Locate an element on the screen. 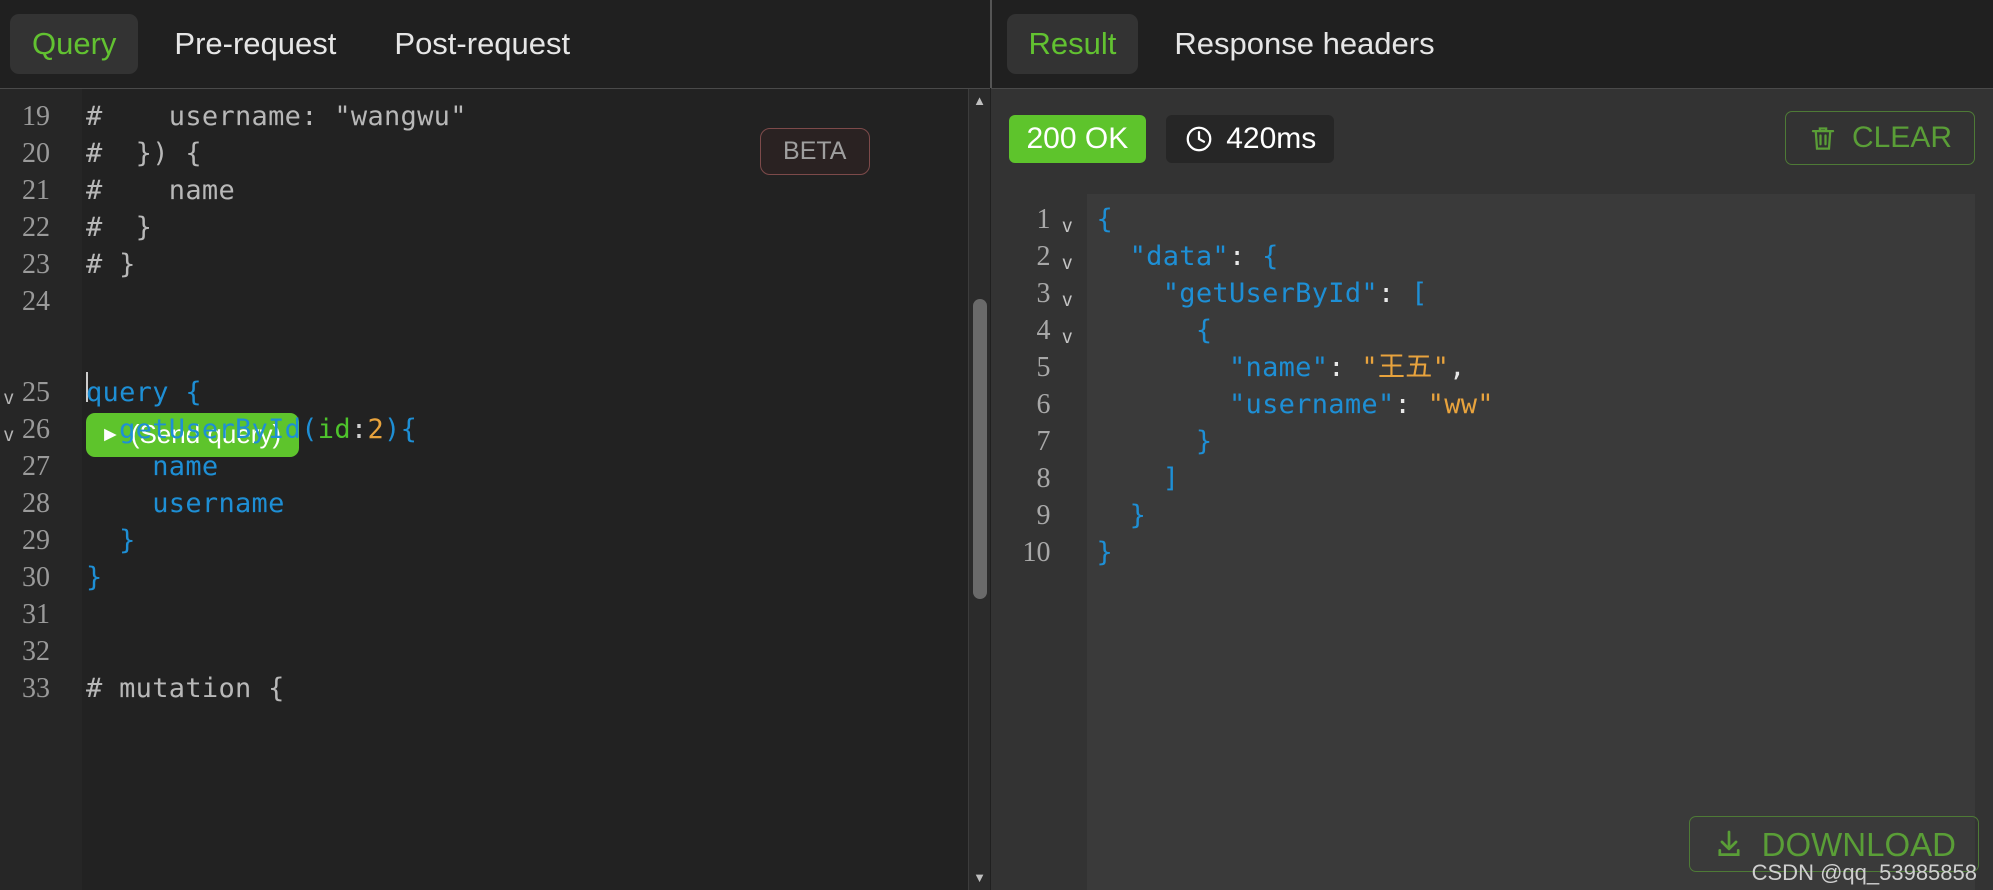 Image resolution: width=1993 pixels, height=890 pixels. clear-label: CLEAR is located at coordinates (1901, 137).